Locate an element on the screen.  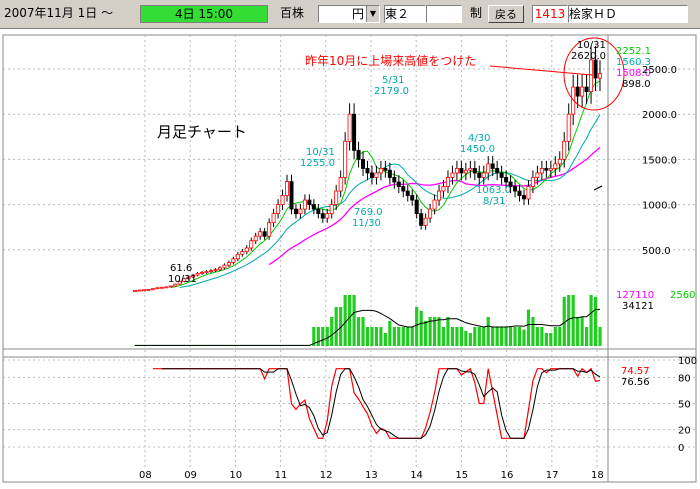
stock-name-field: 桧家ＨＤ is located at coordinates (628, 14).